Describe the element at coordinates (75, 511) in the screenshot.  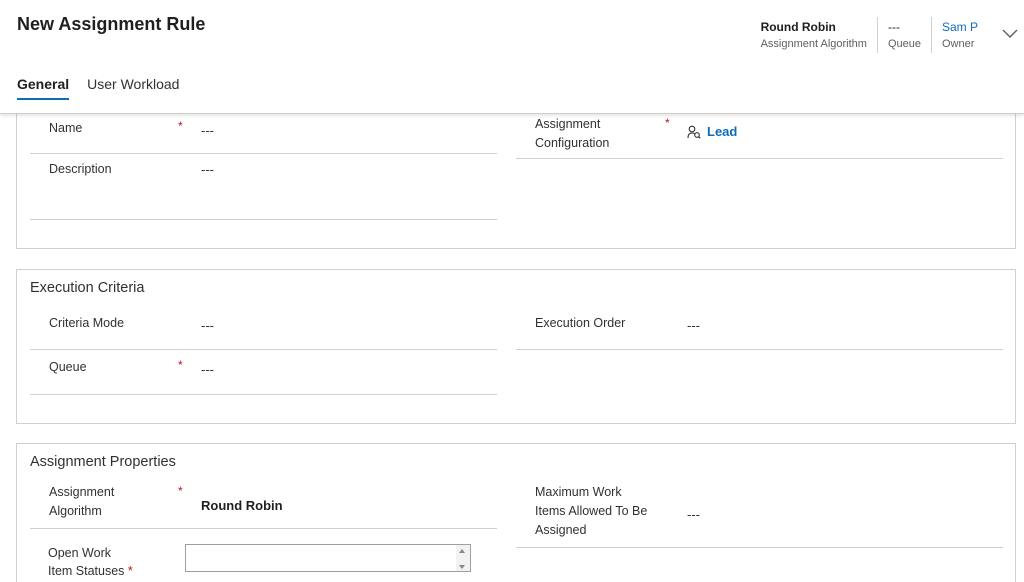
I see `field-label-line: Algorithm` at that location.